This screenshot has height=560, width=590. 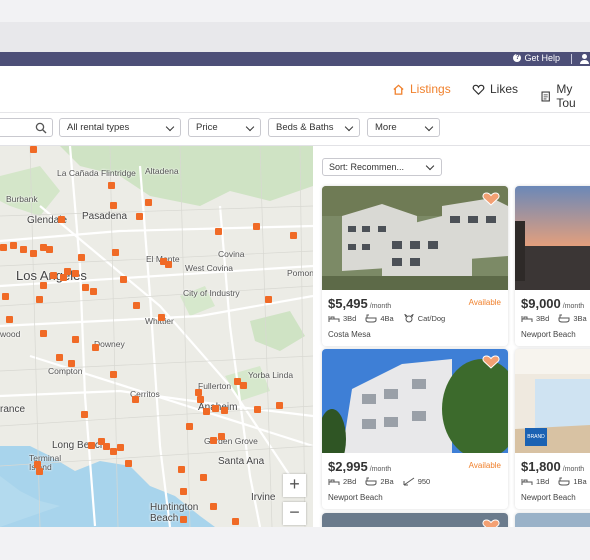 What do you see at coordinates (224, 127) in the screenshot?
I see `price-select: Price` at bounding box center [224, 127].